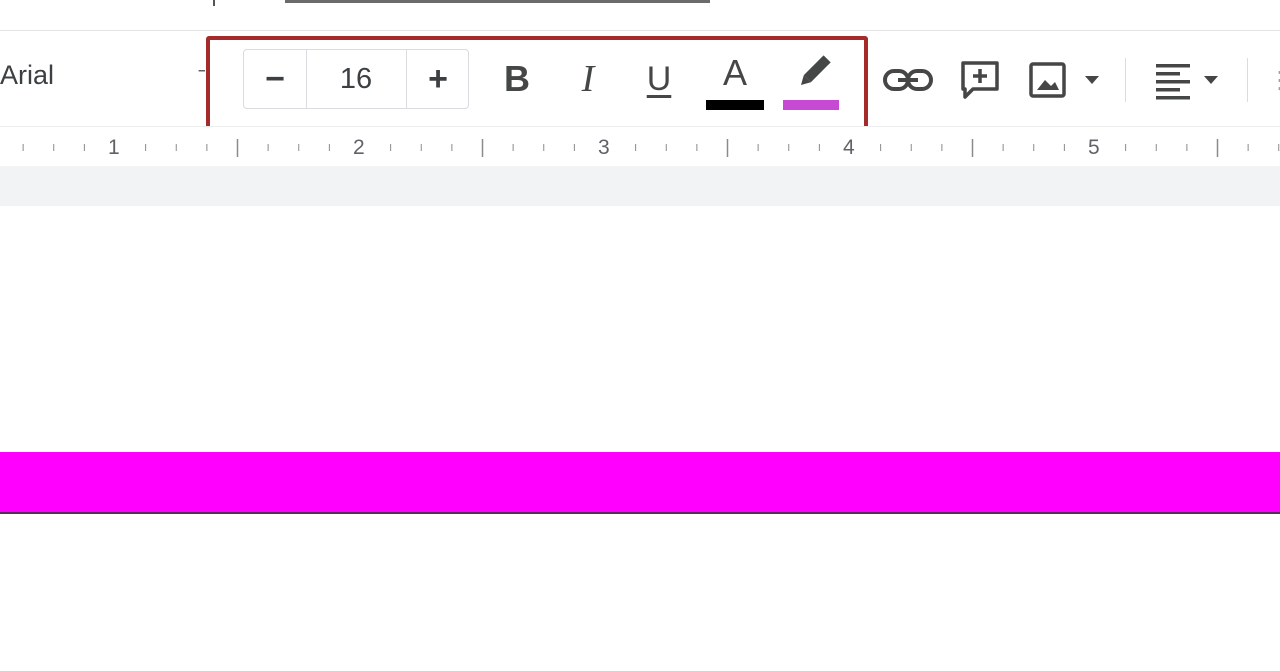 Image resolution: width=1280 pixels, height=671 pixels. What do you see at coordinates (214, 3) in the screenshot?
I see `menu-edge-mark` at bounding box center [214, 3].